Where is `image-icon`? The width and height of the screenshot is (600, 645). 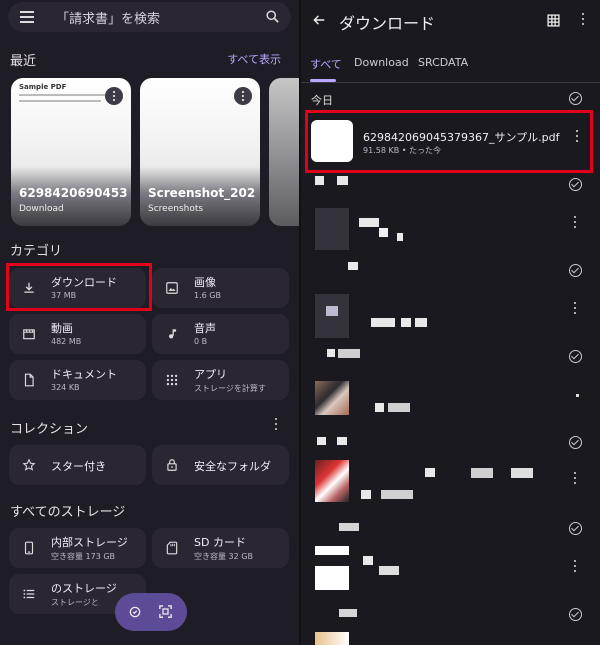
image-icon is located at coordinates (172, 288).